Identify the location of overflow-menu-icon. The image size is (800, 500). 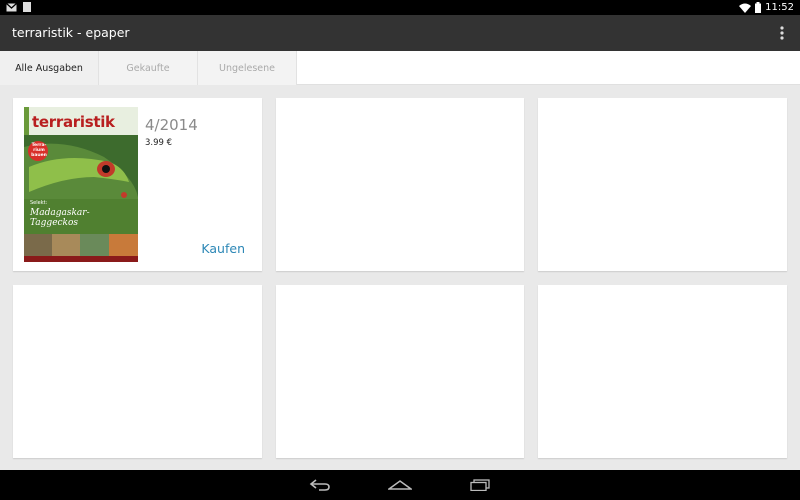
(782, 33).